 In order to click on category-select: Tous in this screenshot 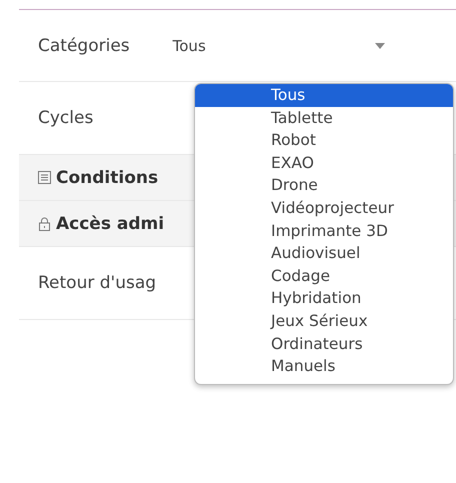, I will do `click(278, 45)`.